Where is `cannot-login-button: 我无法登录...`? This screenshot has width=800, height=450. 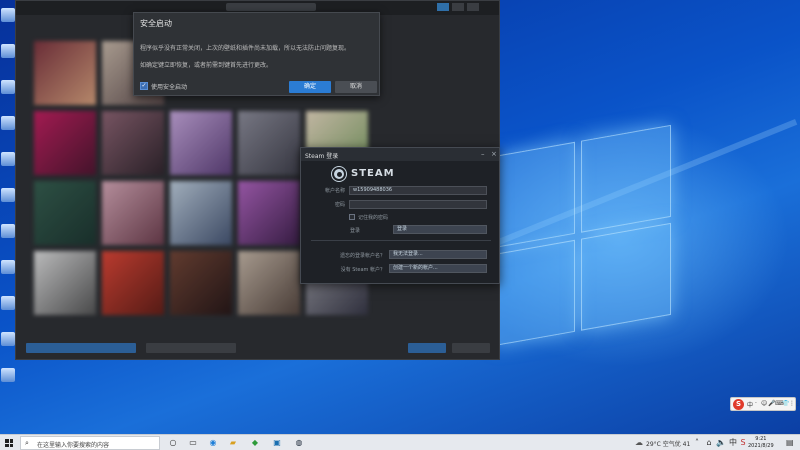
cannot-login-button: 我无法登录... is located at coordinates (438, 254).